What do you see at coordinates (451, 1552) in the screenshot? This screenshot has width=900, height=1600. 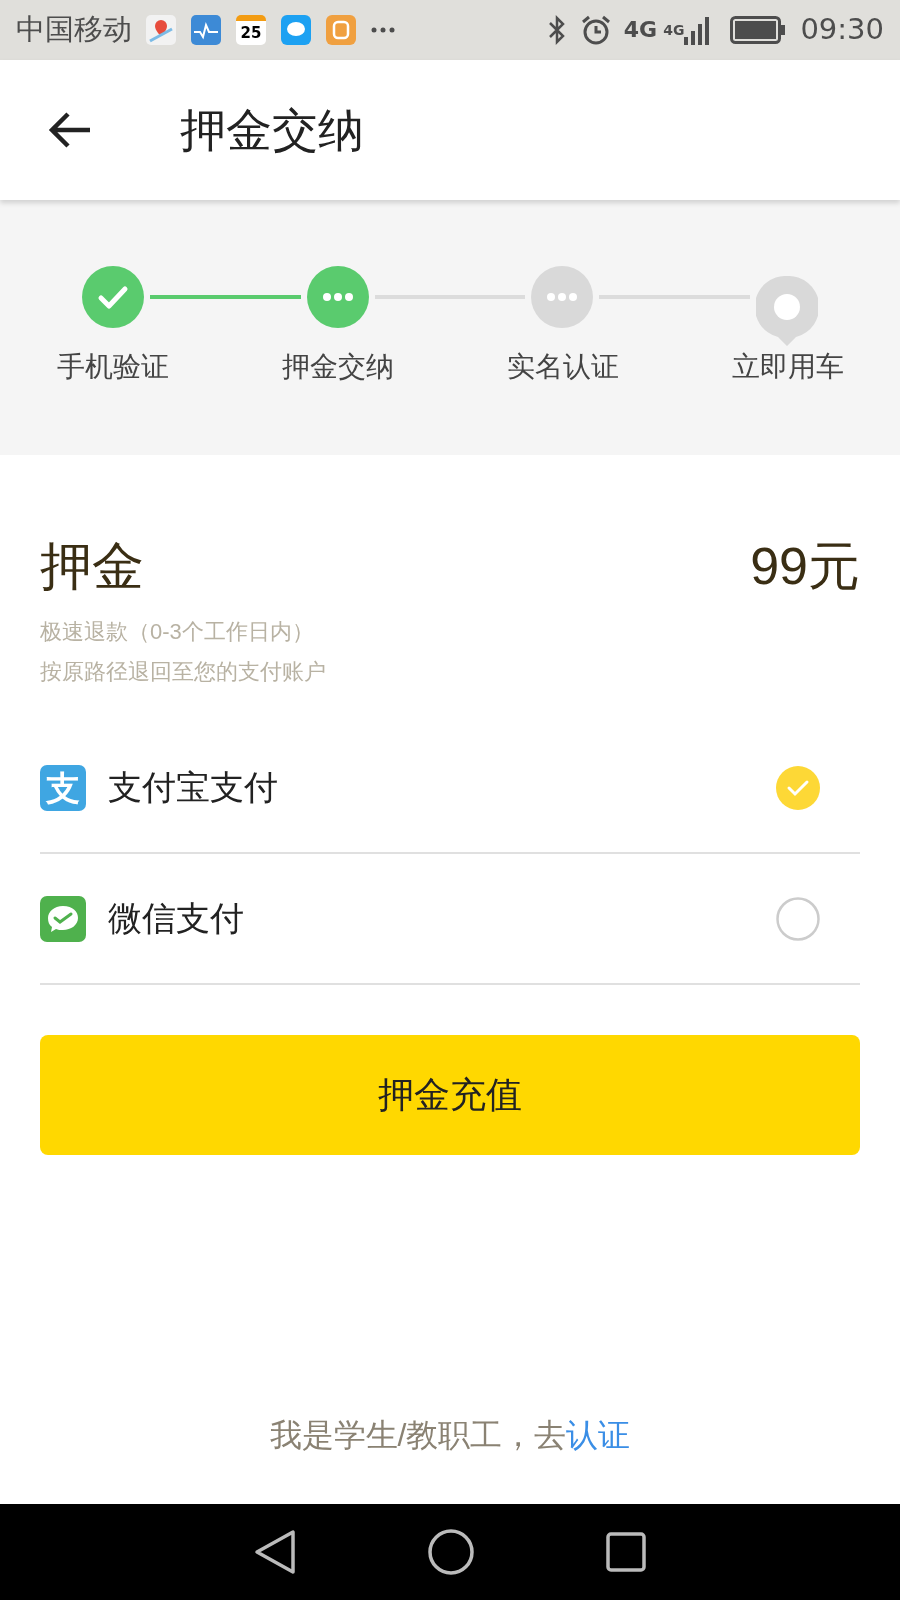 I see `home-circle-icon` at bounding box center [451, 1552].